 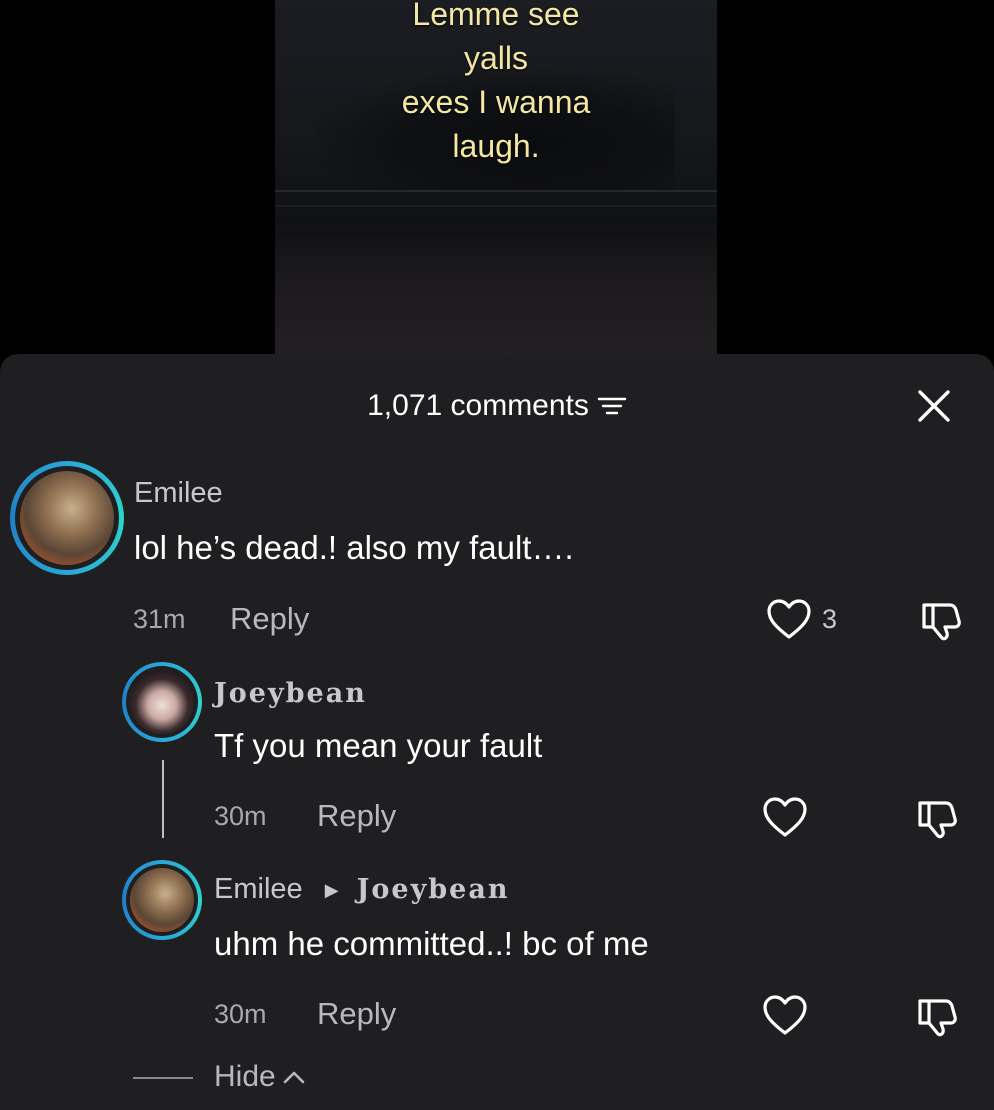 What do you see at coordinates (830, 618) in the screenshot?
I see `like-count: 3` at bounding box center [830, 618].